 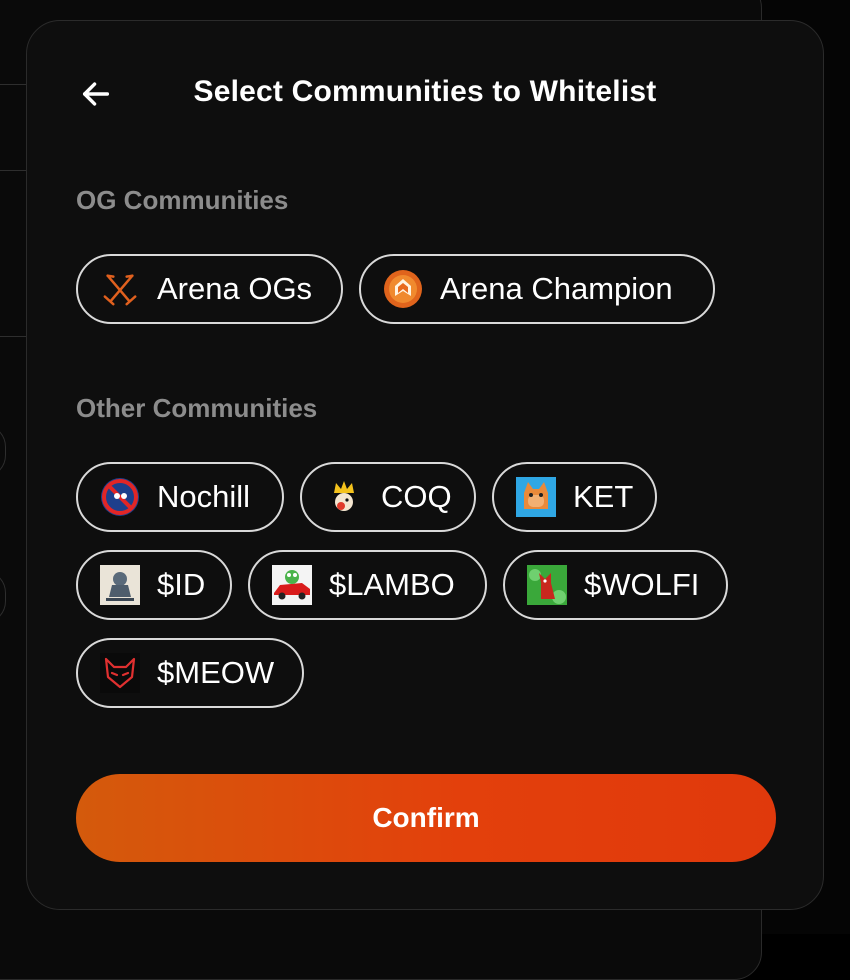 I want to click on integrity-avatar, so click(x=120, y=585).